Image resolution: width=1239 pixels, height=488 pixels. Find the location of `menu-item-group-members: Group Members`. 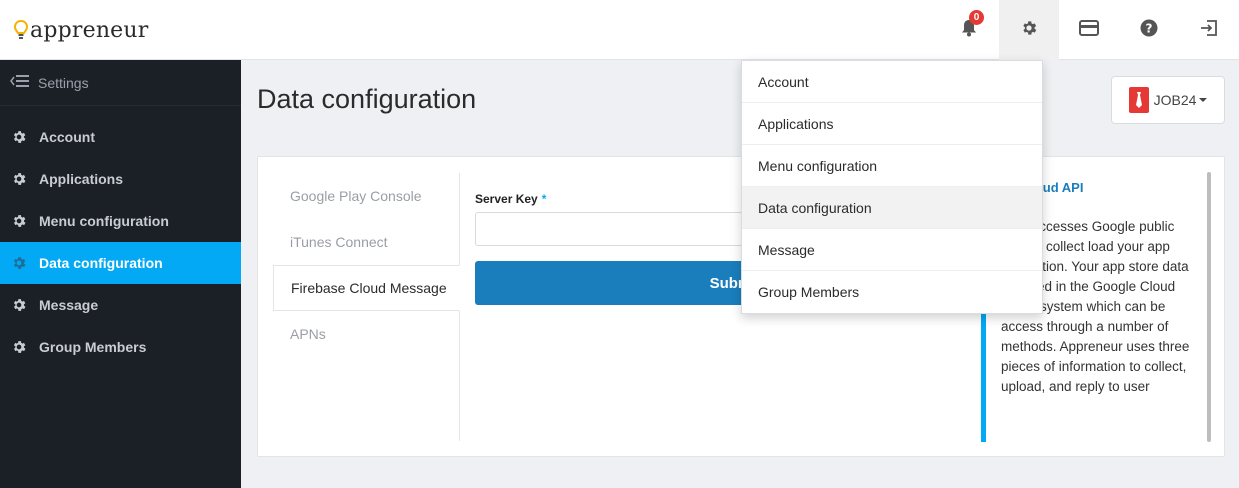

menu-item-group-members: Group Members is located at coordinates (892, 292).